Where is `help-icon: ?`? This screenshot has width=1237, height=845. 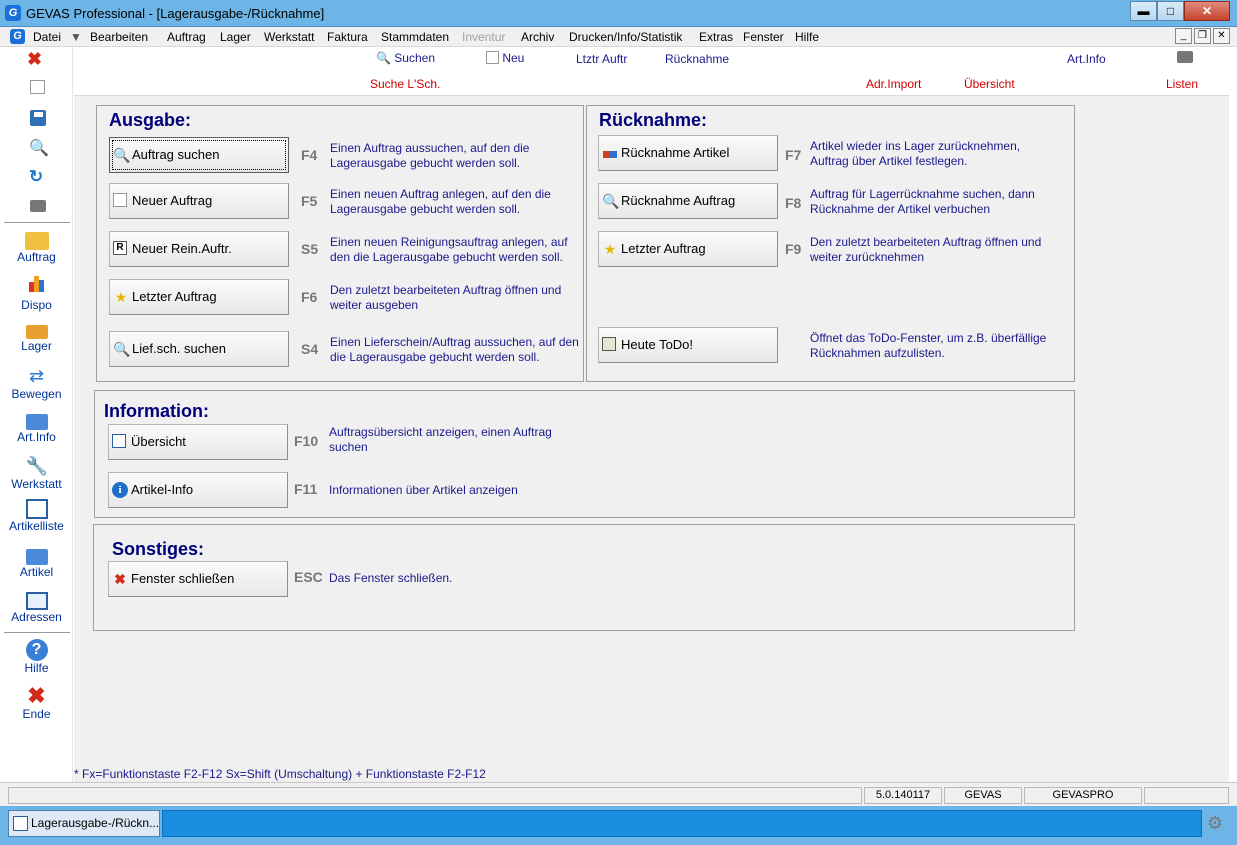
help-icon: ? is located at coordinates (36, 650).